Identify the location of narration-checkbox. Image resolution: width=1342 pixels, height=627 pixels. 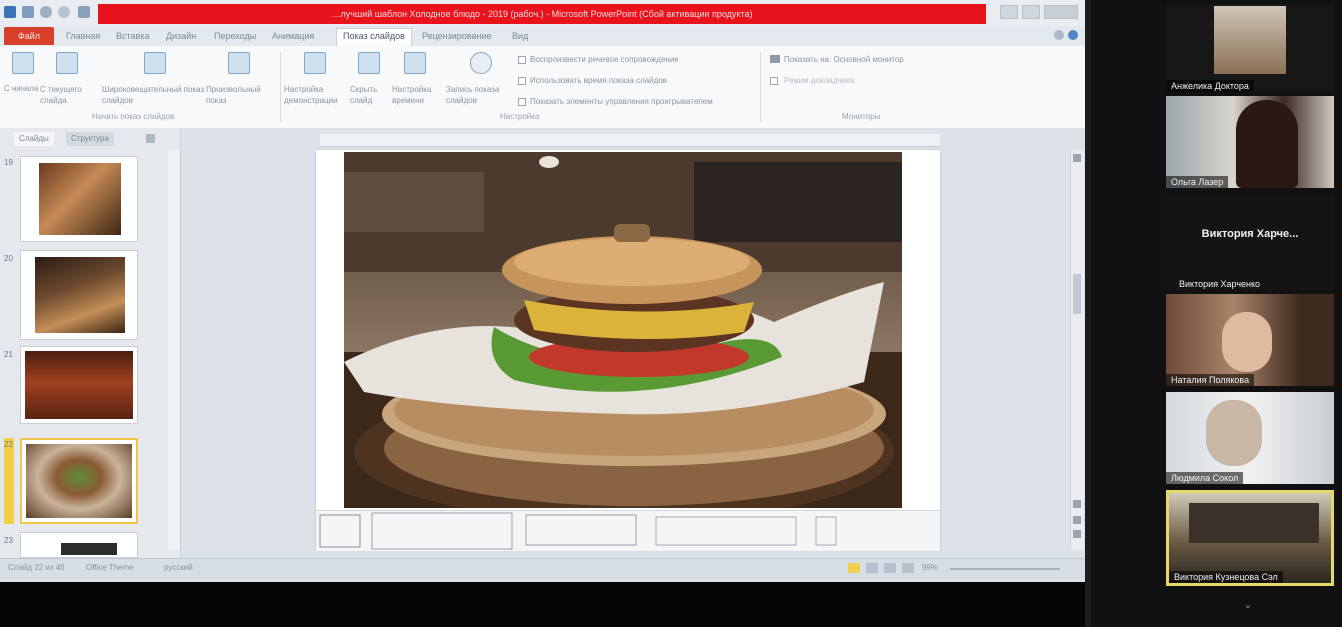
(522, 60).